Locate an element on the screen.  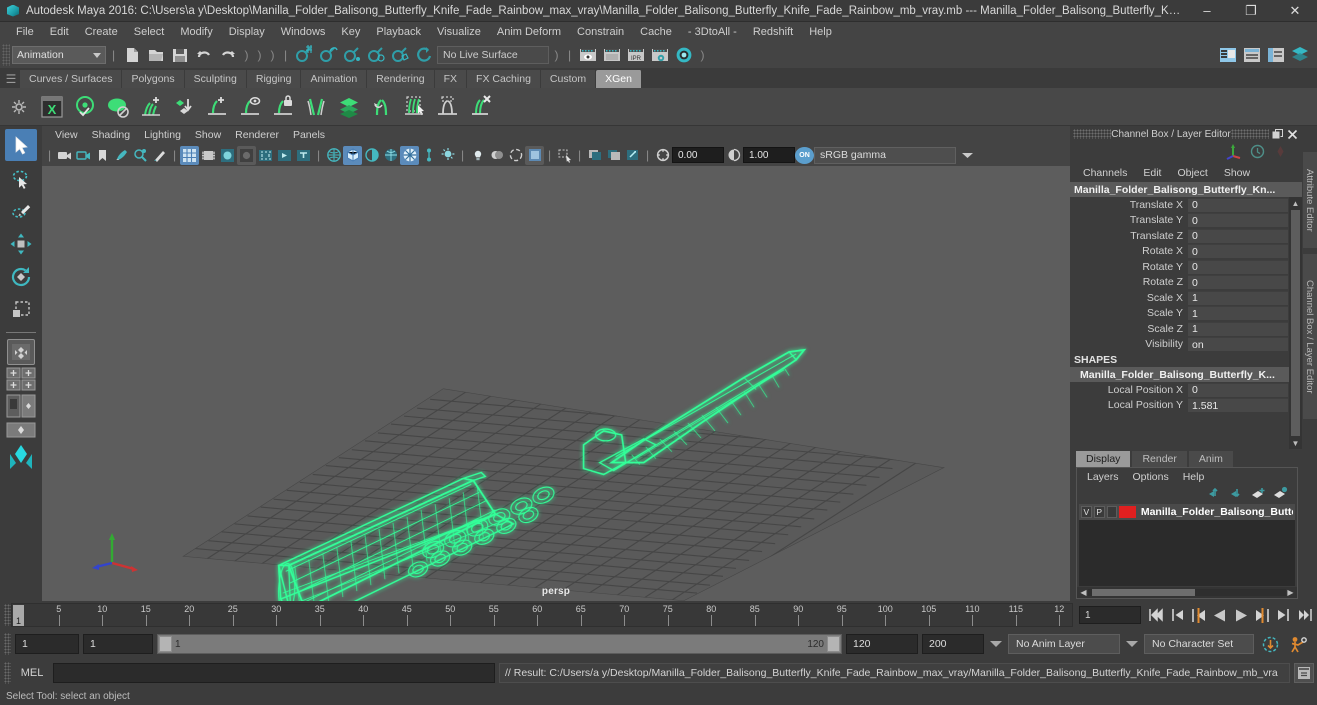
attribute-row: Rotate Y 0 is located at coordinates (1186, 267).